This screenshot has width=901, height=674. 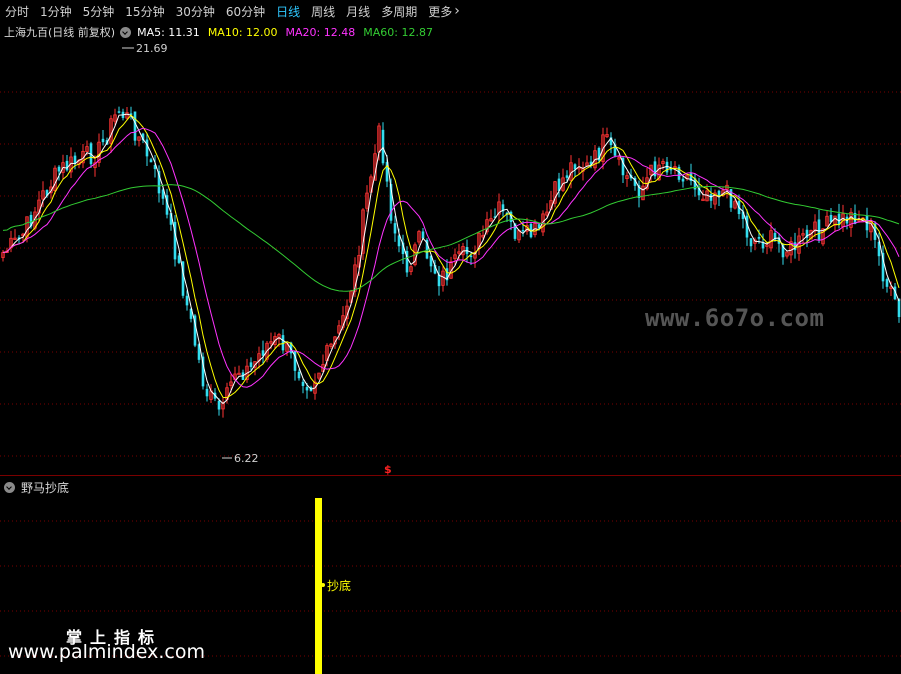 I want to click on timeframe-toolbar: 分时 1分钟 5分钟 15分钟 30分钟 60分钟 日线 周线 月线 多周期 更多 ›, so click(x=450, y=11).